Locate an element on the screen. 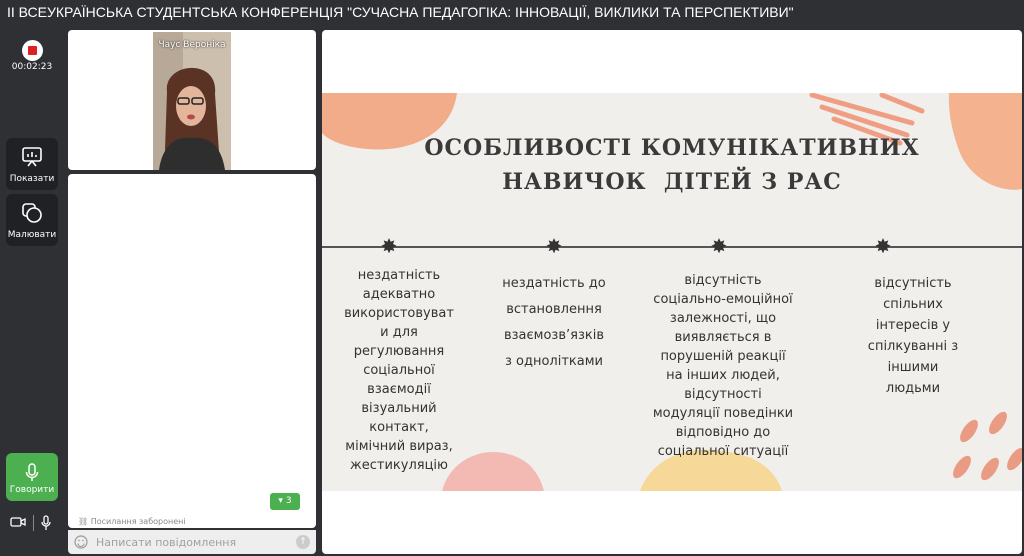  microphone-icon is located at coordinates (32, 472).